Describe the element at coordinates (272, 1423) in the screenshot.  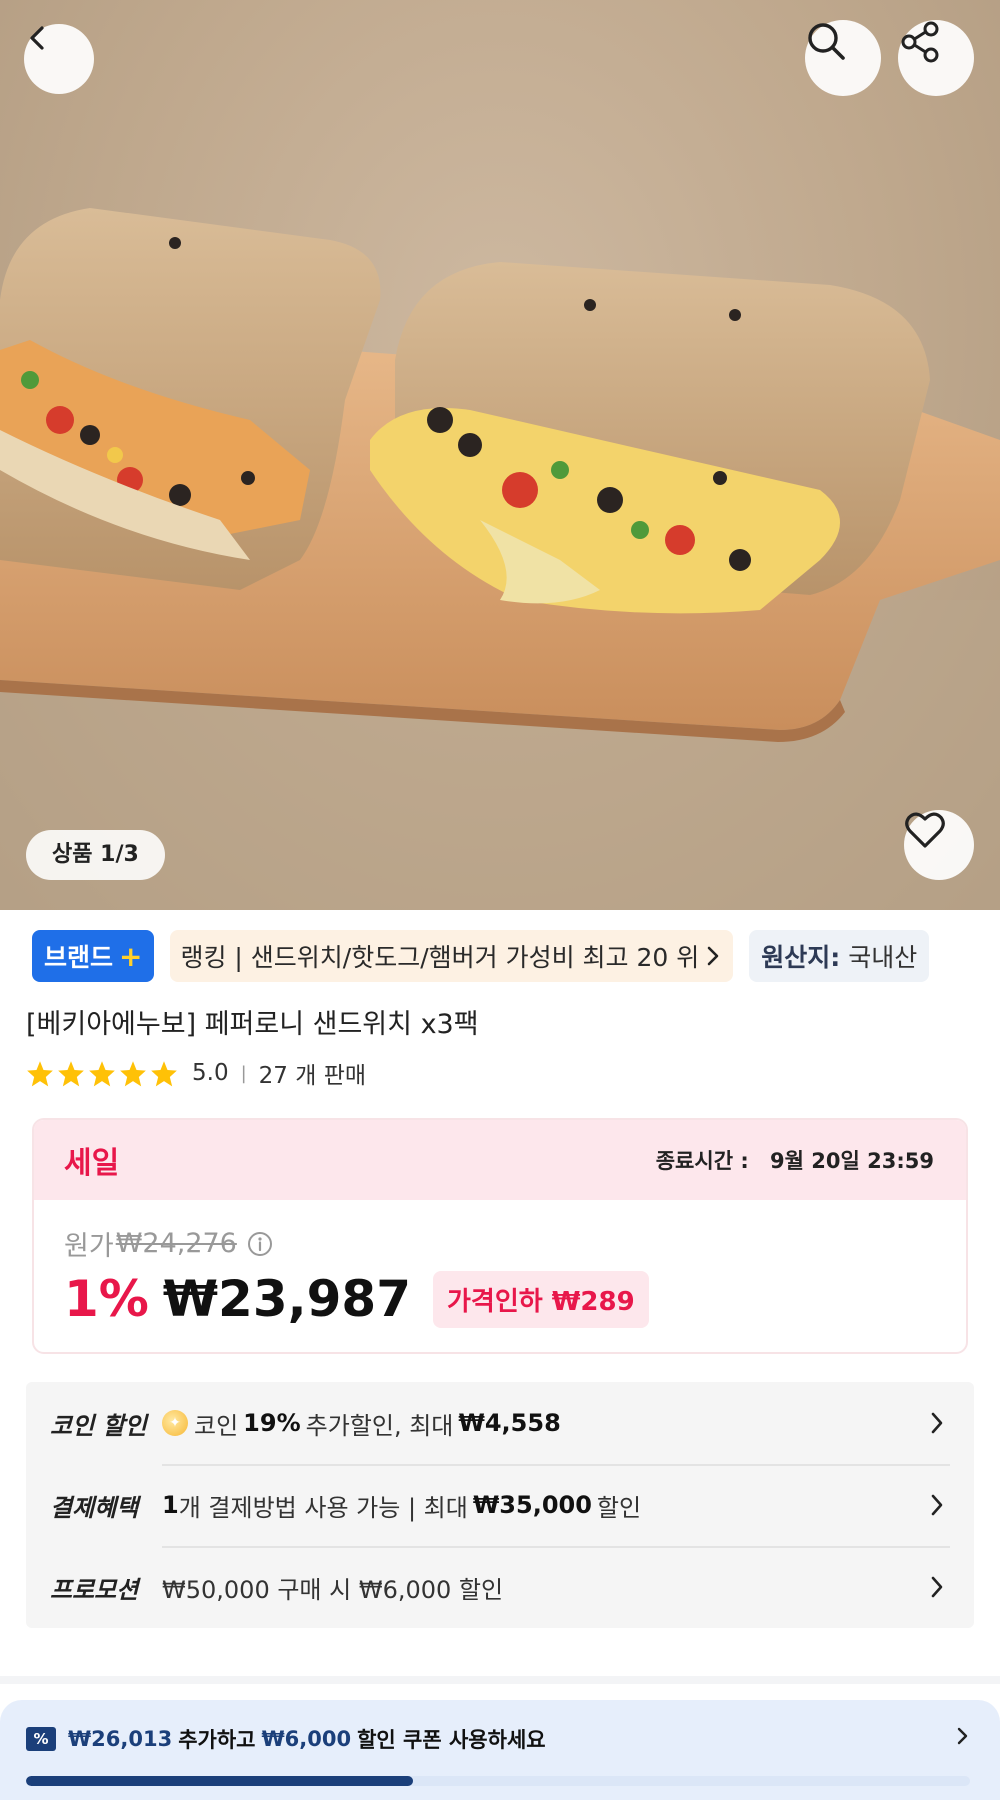
I see `benefit-bold: 19%` at that location.